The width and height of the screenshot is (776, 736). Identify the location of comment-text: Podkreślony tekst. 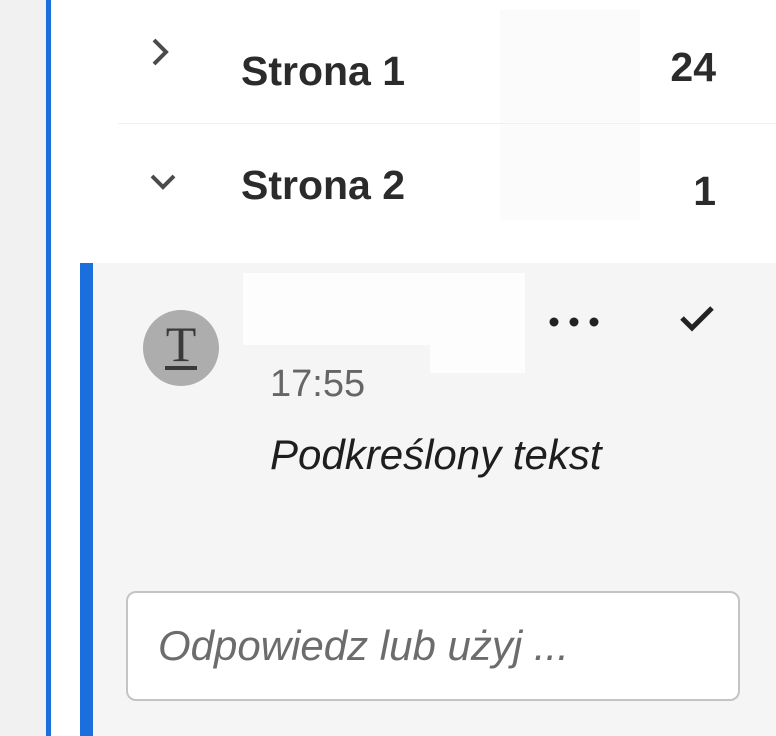
(436, 454).